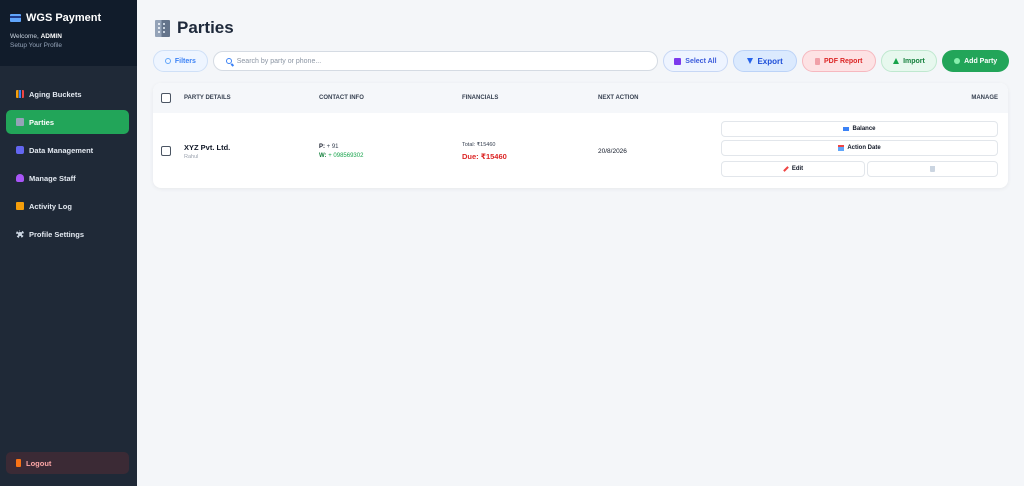 This screenshot has height=486, width=1024. I want to click on select-all-button: Select All, so click(695, 61).